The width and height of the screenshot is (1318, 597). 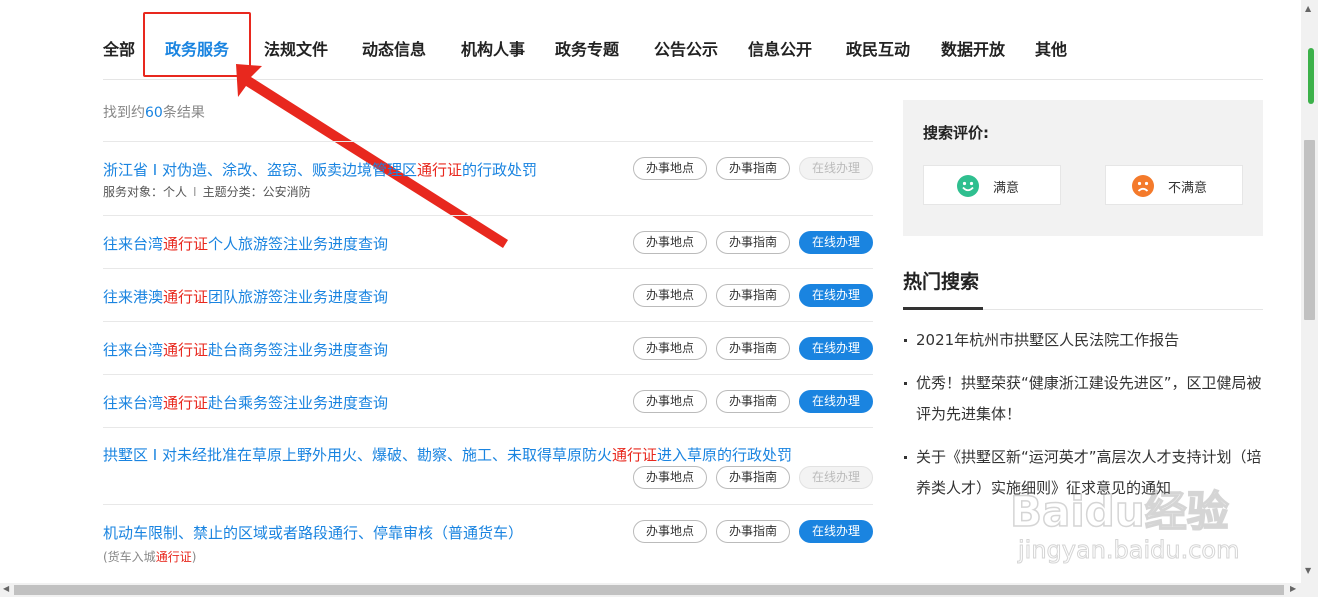 What do you see at coordinates (992, 185) in the screenshot?
I see `satisfied-button: 满意` at bounding box center [992, 185].